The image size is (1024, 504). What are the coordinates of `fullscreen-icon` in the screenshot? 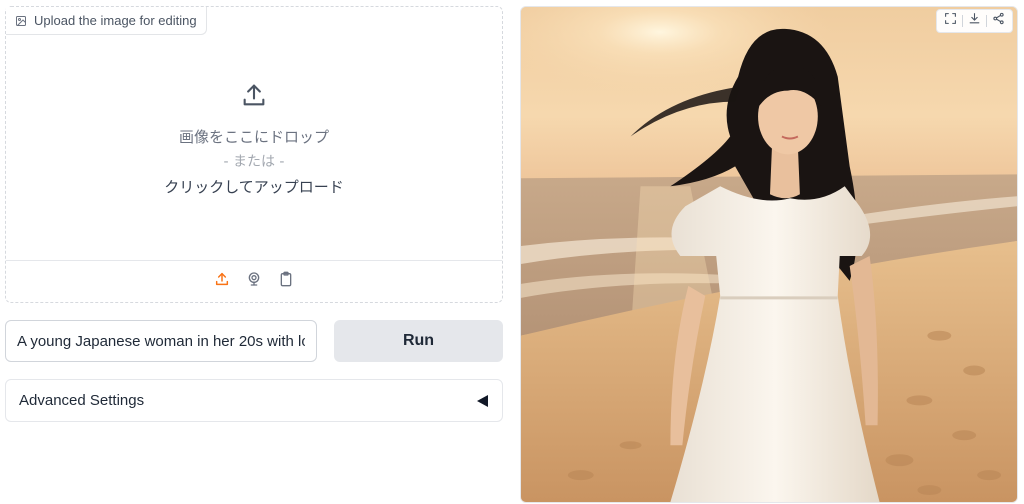 It's located at (950, 21).